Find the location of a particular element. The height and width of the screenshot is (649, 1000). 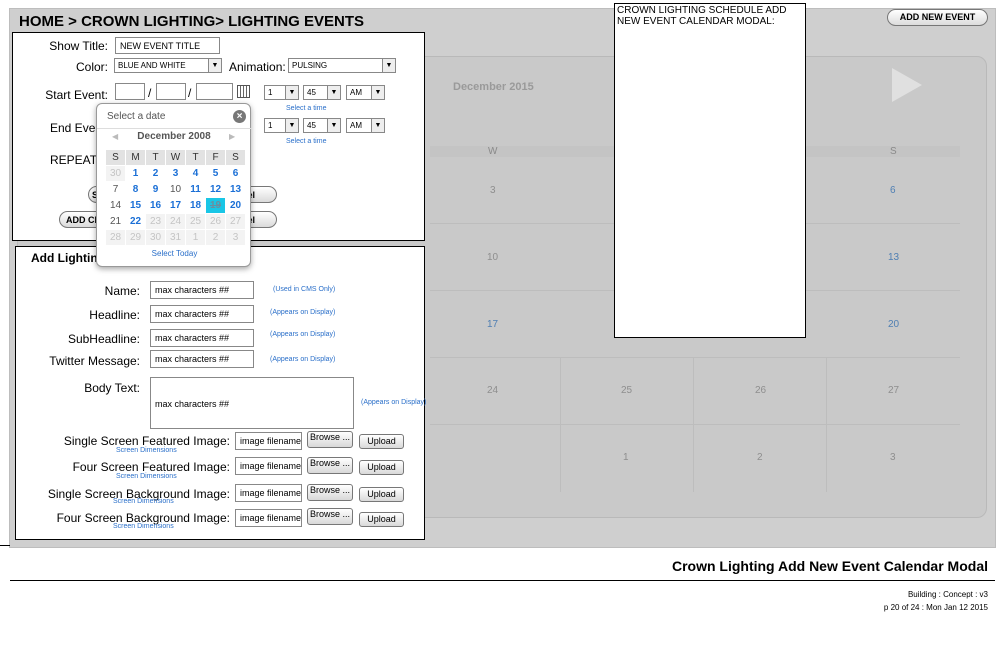

datepicker-day-header: T is located at coordinates (155, 157).